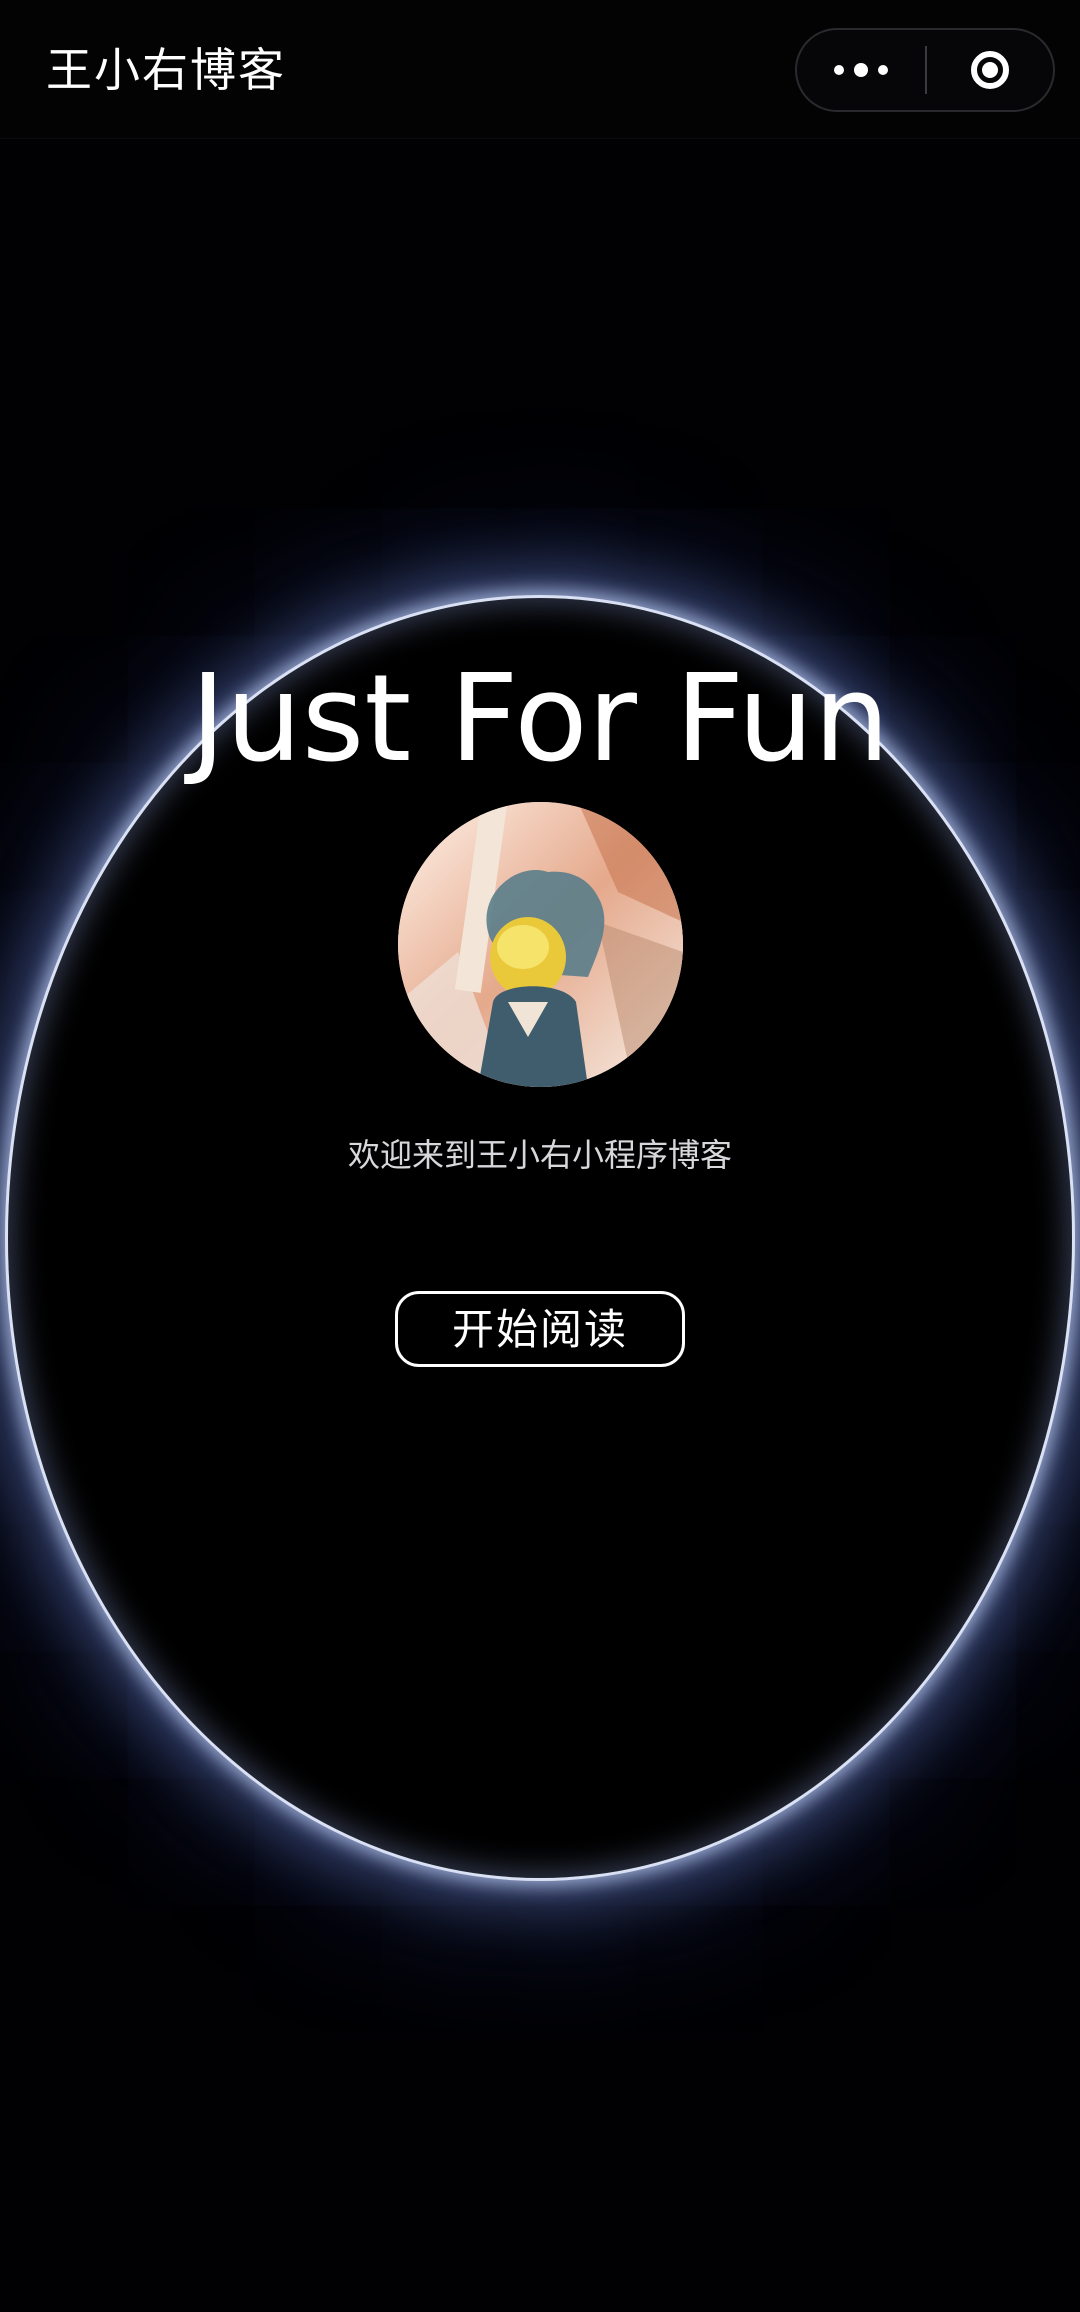  I want to click on hero-headline: Just For Fun, so click(540, 719).